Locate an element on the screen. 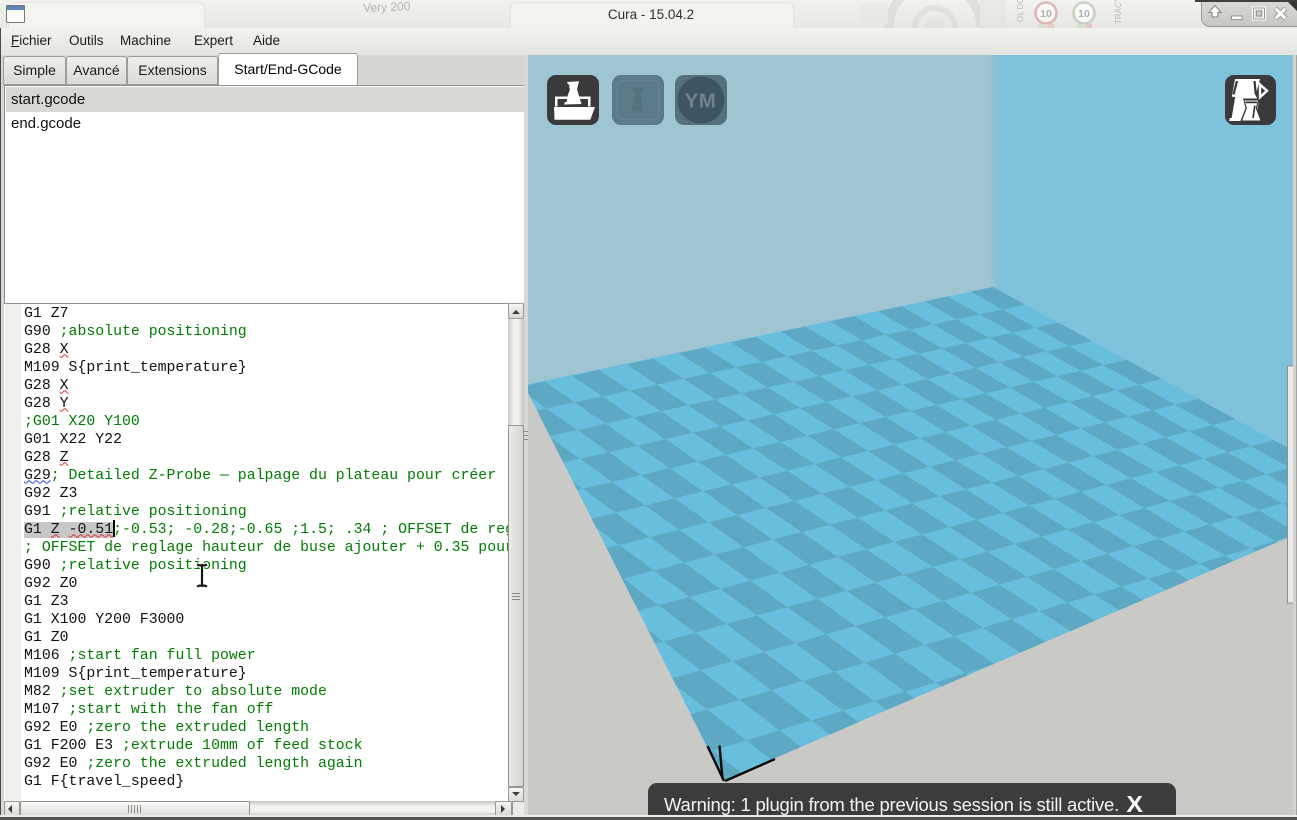 This screenshot has height=820, width=1297. svg-text: YM is located at coordinates (700, 101).